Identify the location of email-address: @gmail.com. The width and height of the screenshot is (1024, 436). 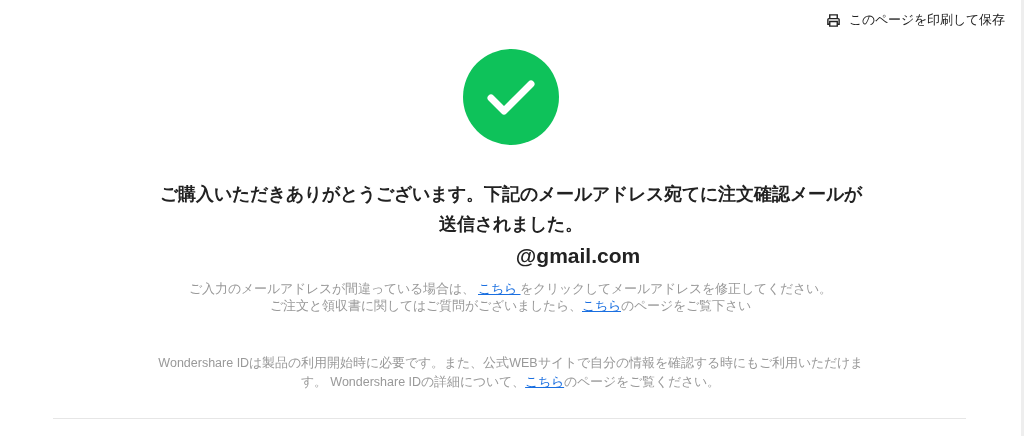
(578, 256).